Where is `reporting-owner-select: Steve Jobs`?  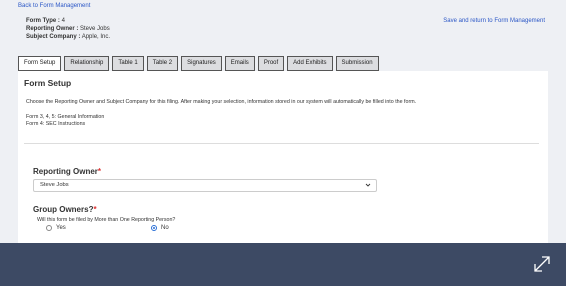
reporting-owner-select: Steve Jobs is located at coordinates (205, 185).